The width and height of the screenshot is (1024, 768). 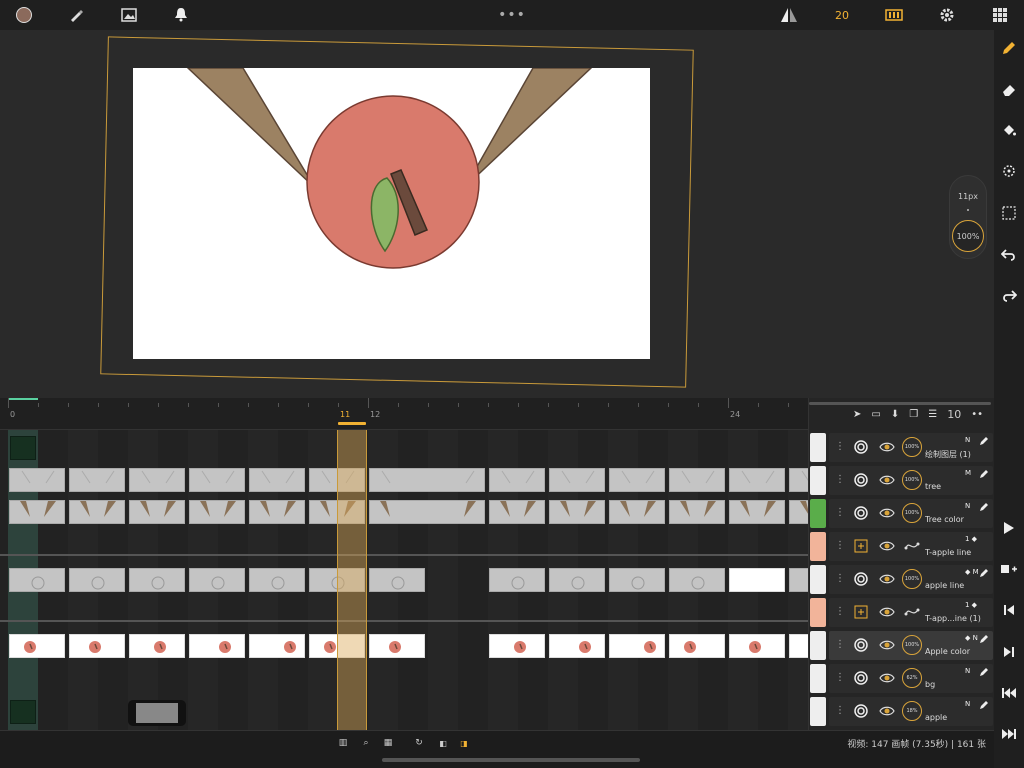 What do you see at coordinates (1009, 90) in the screenshot?
I see `eraser-tool-button` at bounding box center [1009, 90].